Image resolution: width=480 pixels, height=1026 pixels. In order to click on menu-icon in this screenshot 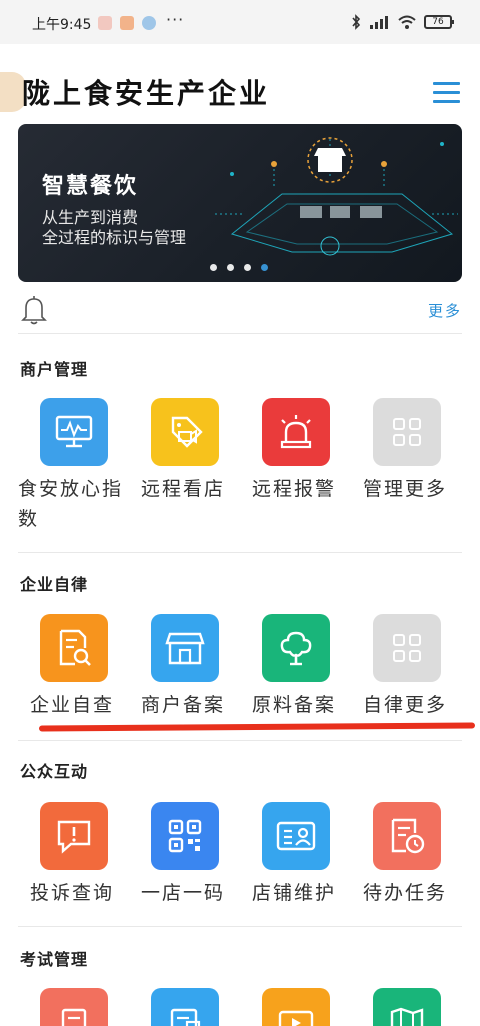, I will do `click(446, 93)`.